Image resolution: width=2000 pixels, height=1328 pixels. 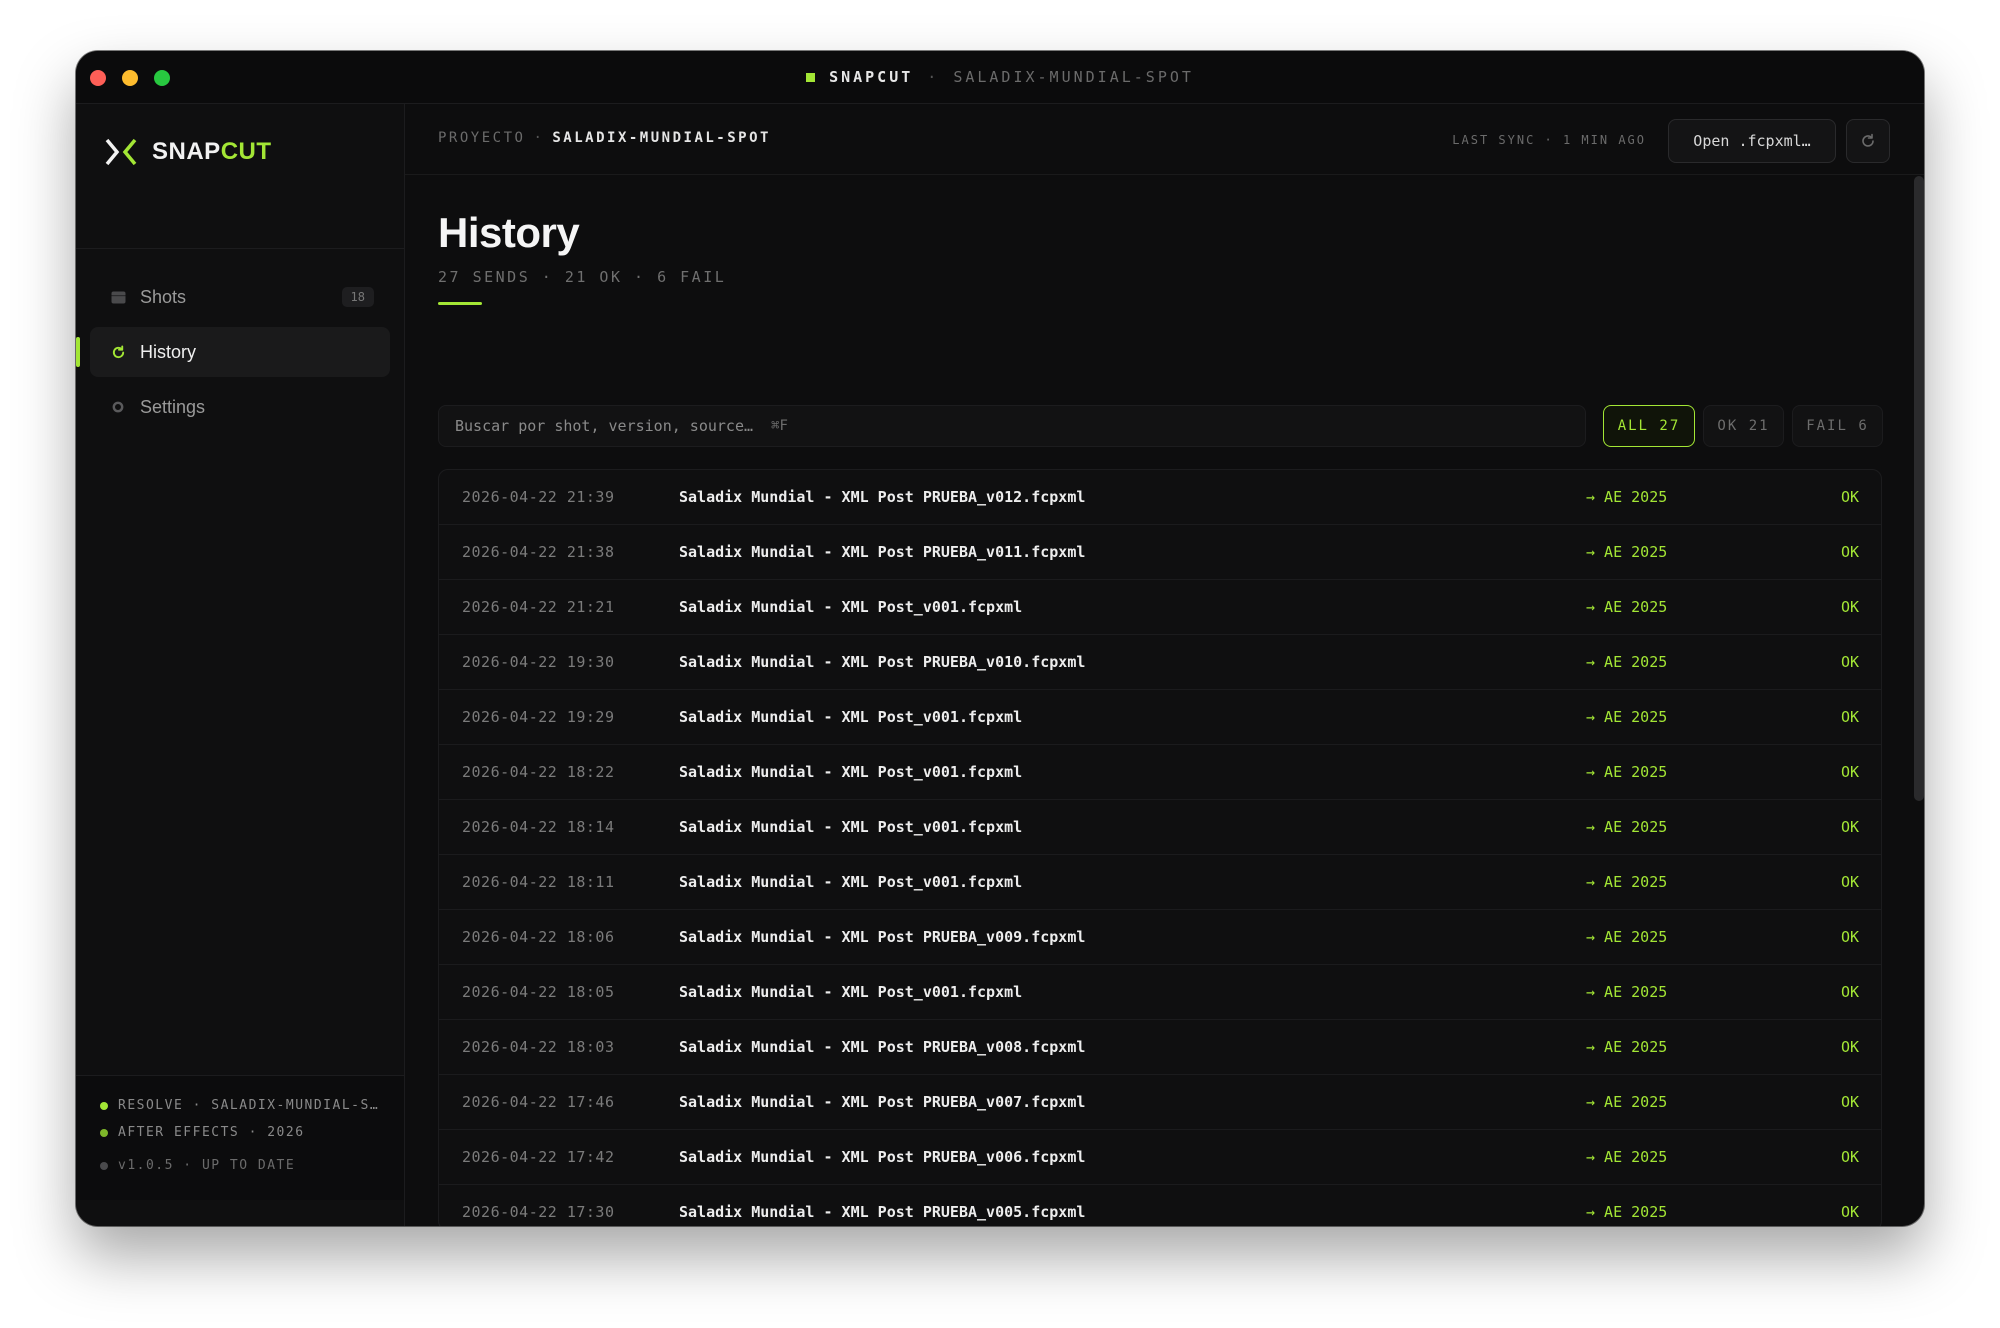 I want to click on window-title: SNAPCUT · SALADIX-MUNDIAL-SPOT, so click(x=1000, y=77).